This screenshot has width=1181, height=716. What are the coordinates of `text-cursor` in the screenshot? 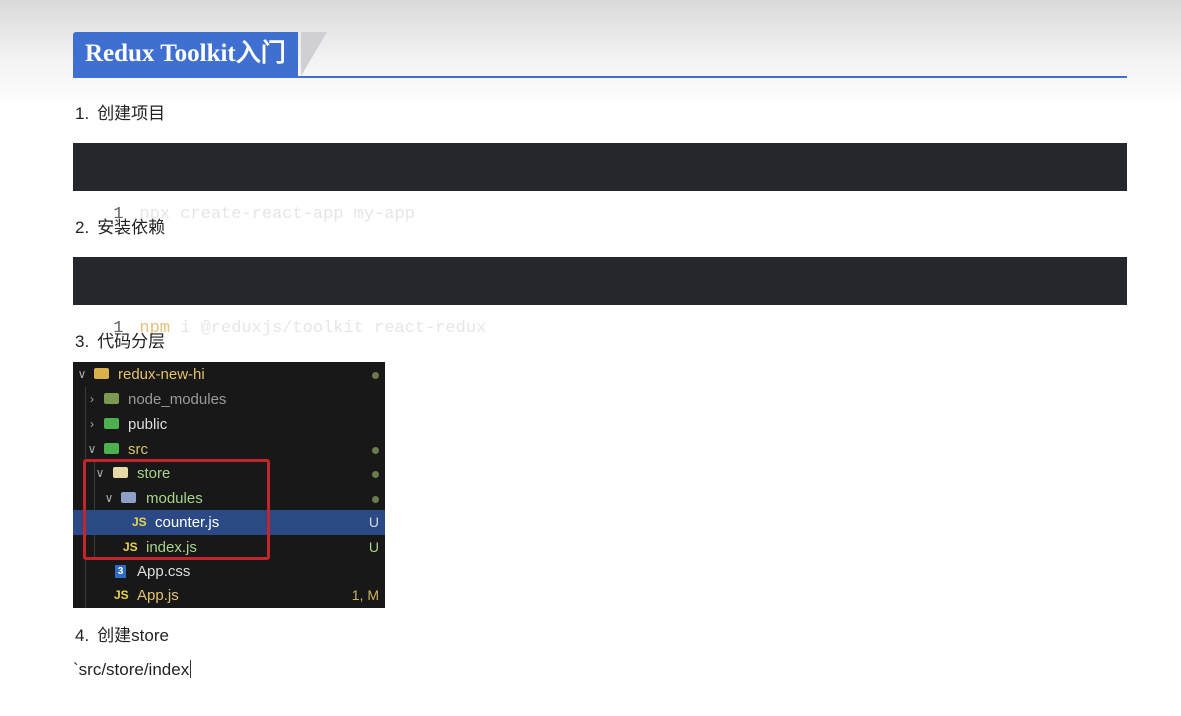 It's located at (191, 669).